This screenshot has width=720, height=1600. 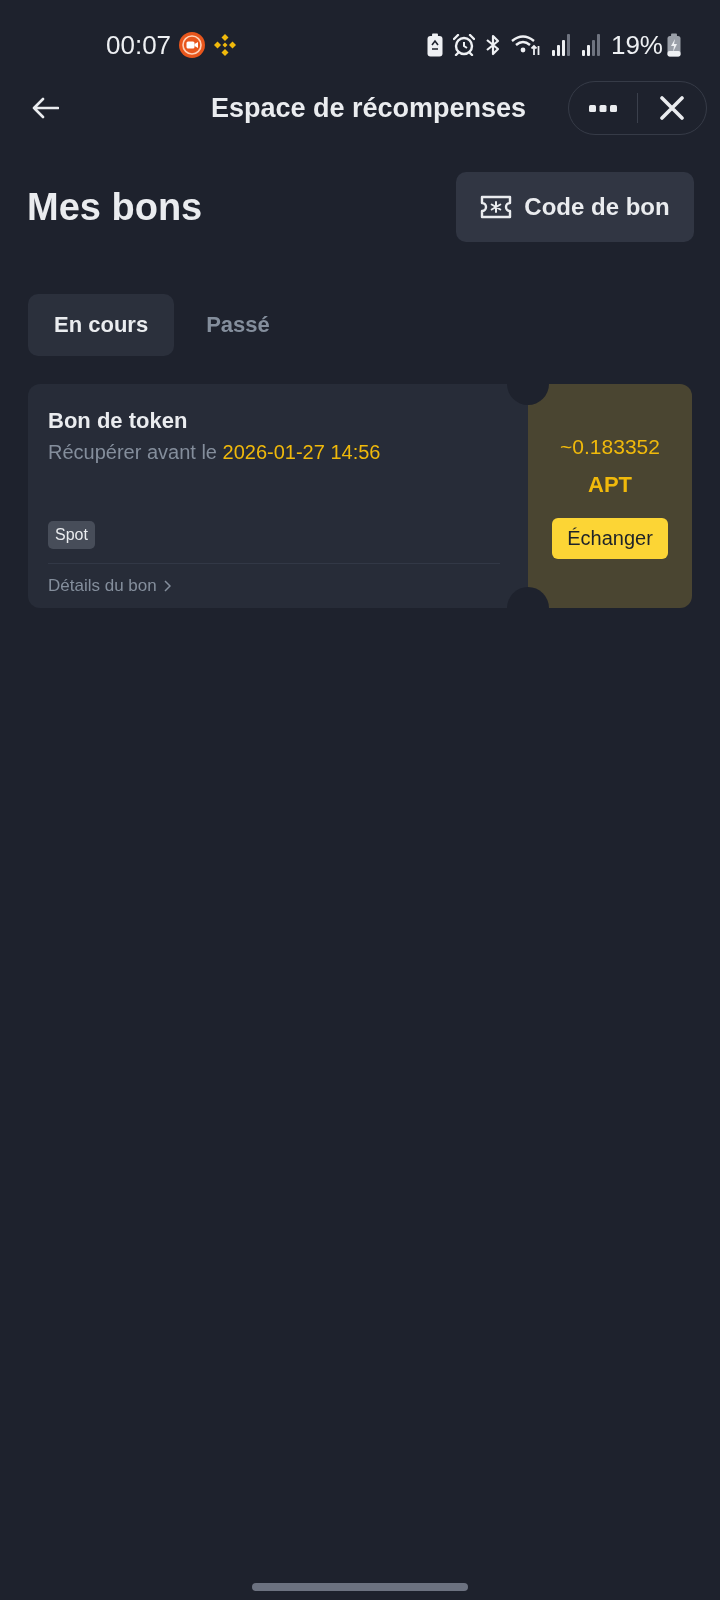 I want to click on alarm-clock-icon, so click(x=463, y=45).